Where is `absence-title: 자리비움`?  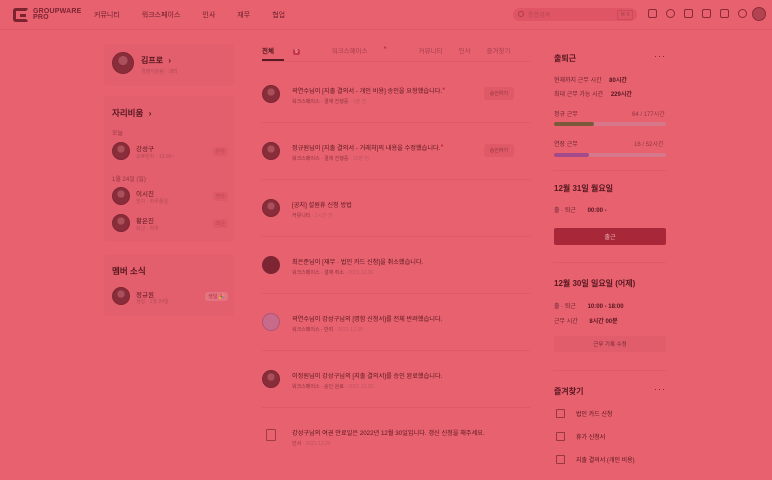 absence-title: 자리비움 is located at coordinates (128, 113).